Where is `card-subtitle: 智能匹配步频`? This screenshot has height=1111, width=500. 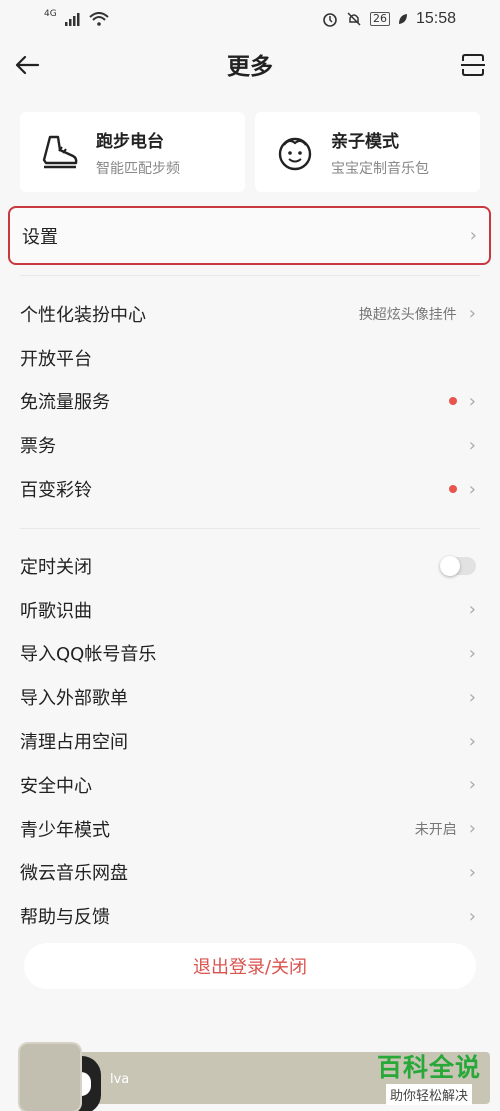 card-subtitle: 智能匹配步频 is located at coordinates (138, 168).